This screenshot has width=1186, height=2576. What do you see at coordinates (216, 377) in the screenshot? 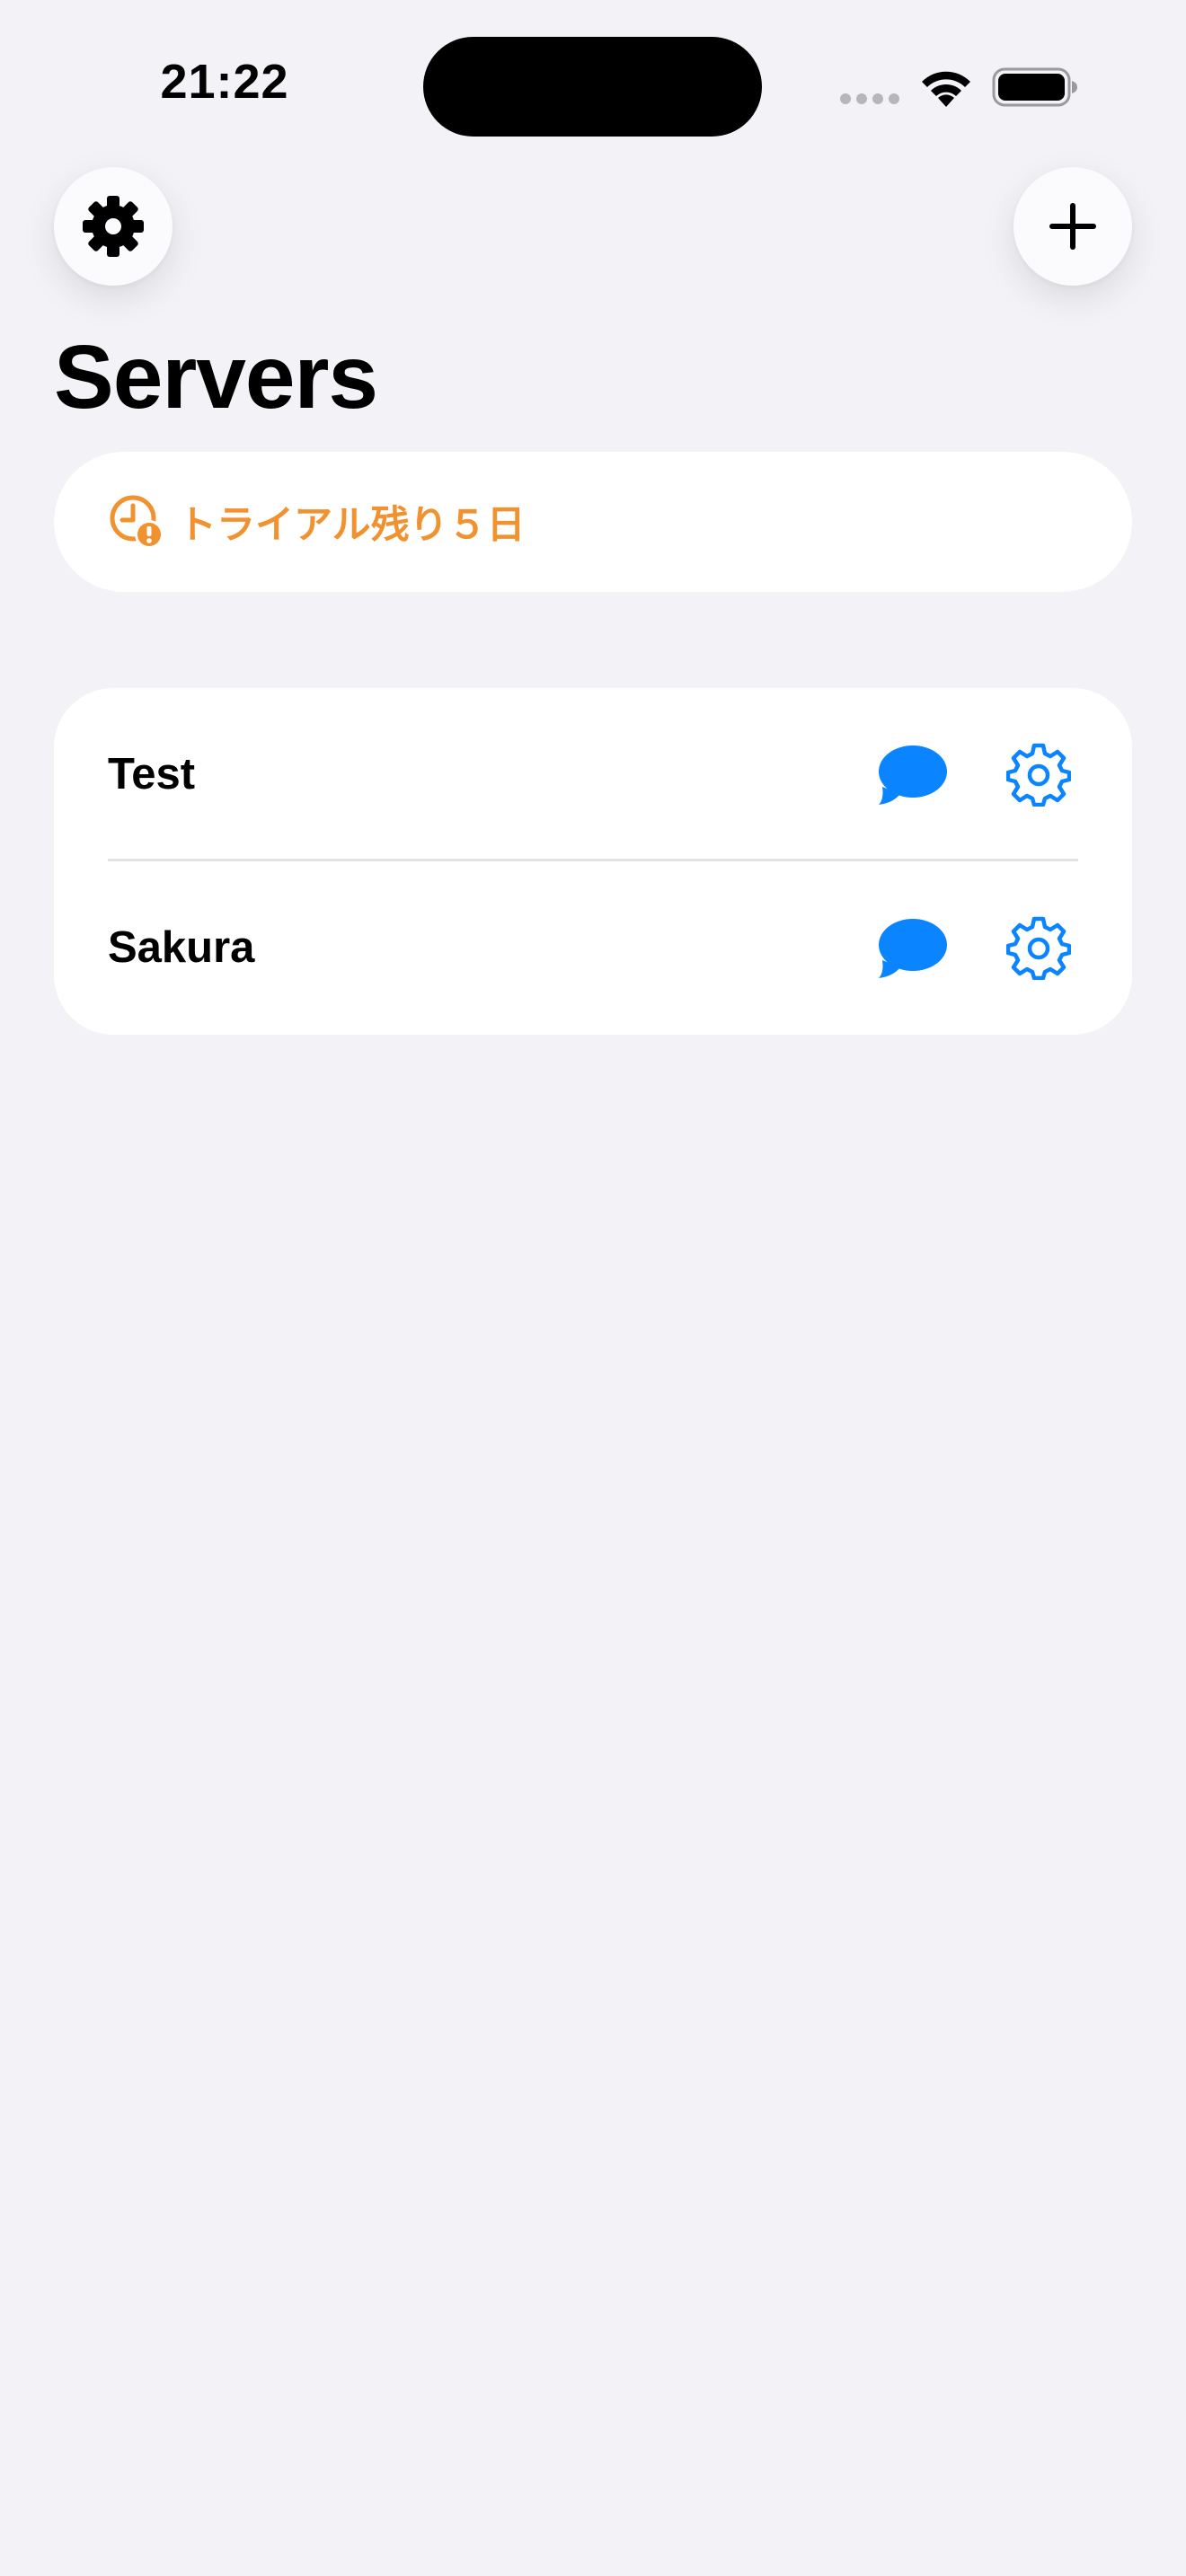
I see `page-title: Servers` at bounding box center [216, 377].